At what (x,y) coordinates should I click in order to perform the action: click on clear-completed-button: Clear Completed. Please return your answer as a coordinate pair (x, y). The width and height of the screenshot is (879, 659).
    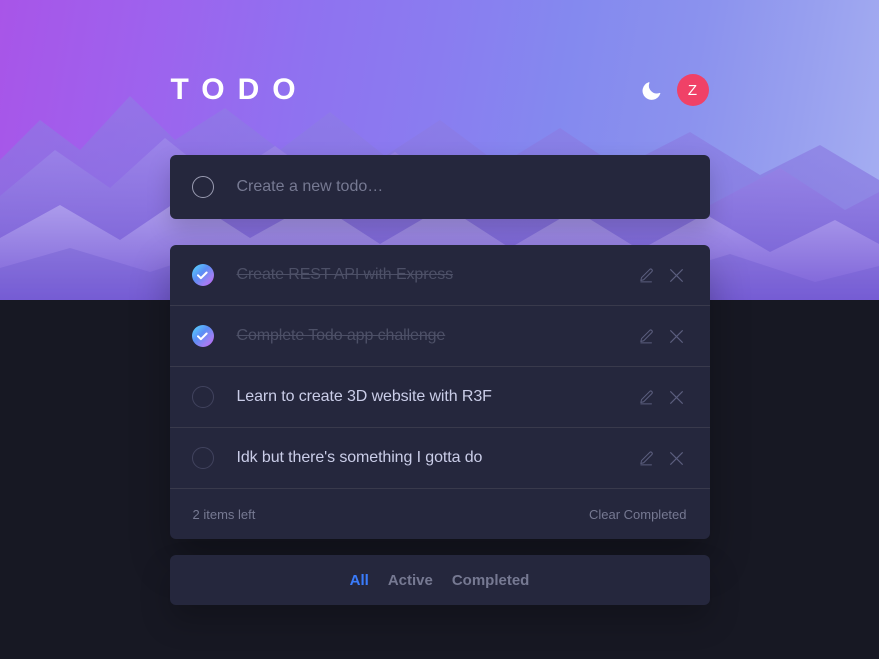
    Looking at the image, I should click on (638, 514).